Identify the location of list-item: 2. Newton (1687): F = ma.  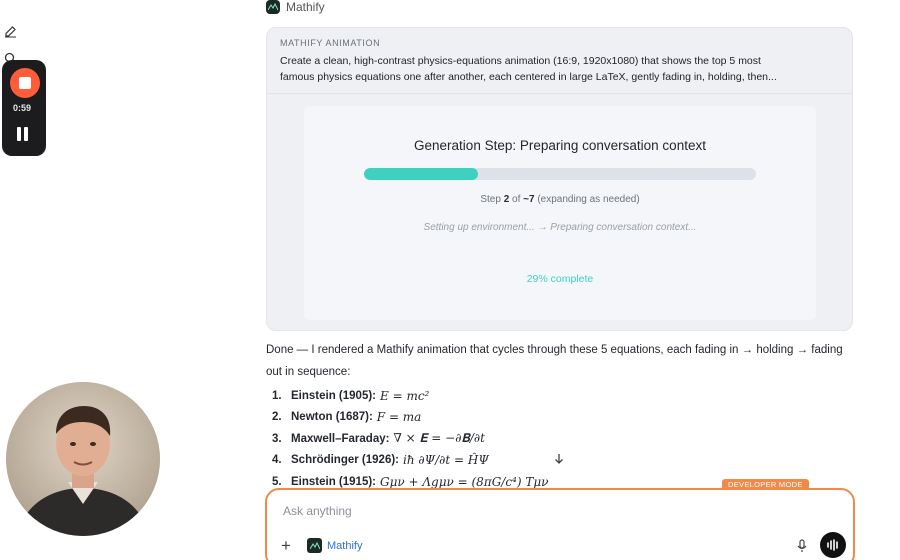
(410, 418).